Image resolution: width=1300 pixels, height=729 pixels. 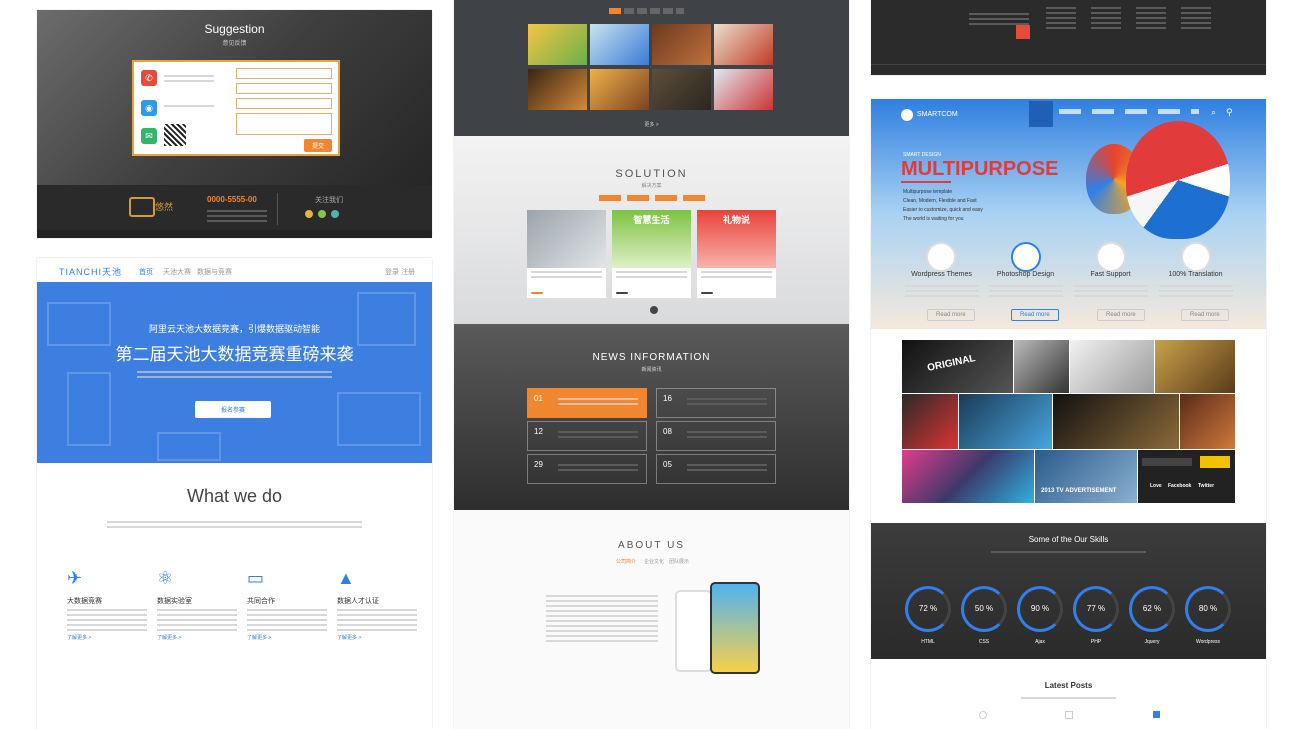 What do you see at coordinates (1206, 486) in the screenshot?
I see `social-twitter: Twitter` at bounding box center [1206, 486].